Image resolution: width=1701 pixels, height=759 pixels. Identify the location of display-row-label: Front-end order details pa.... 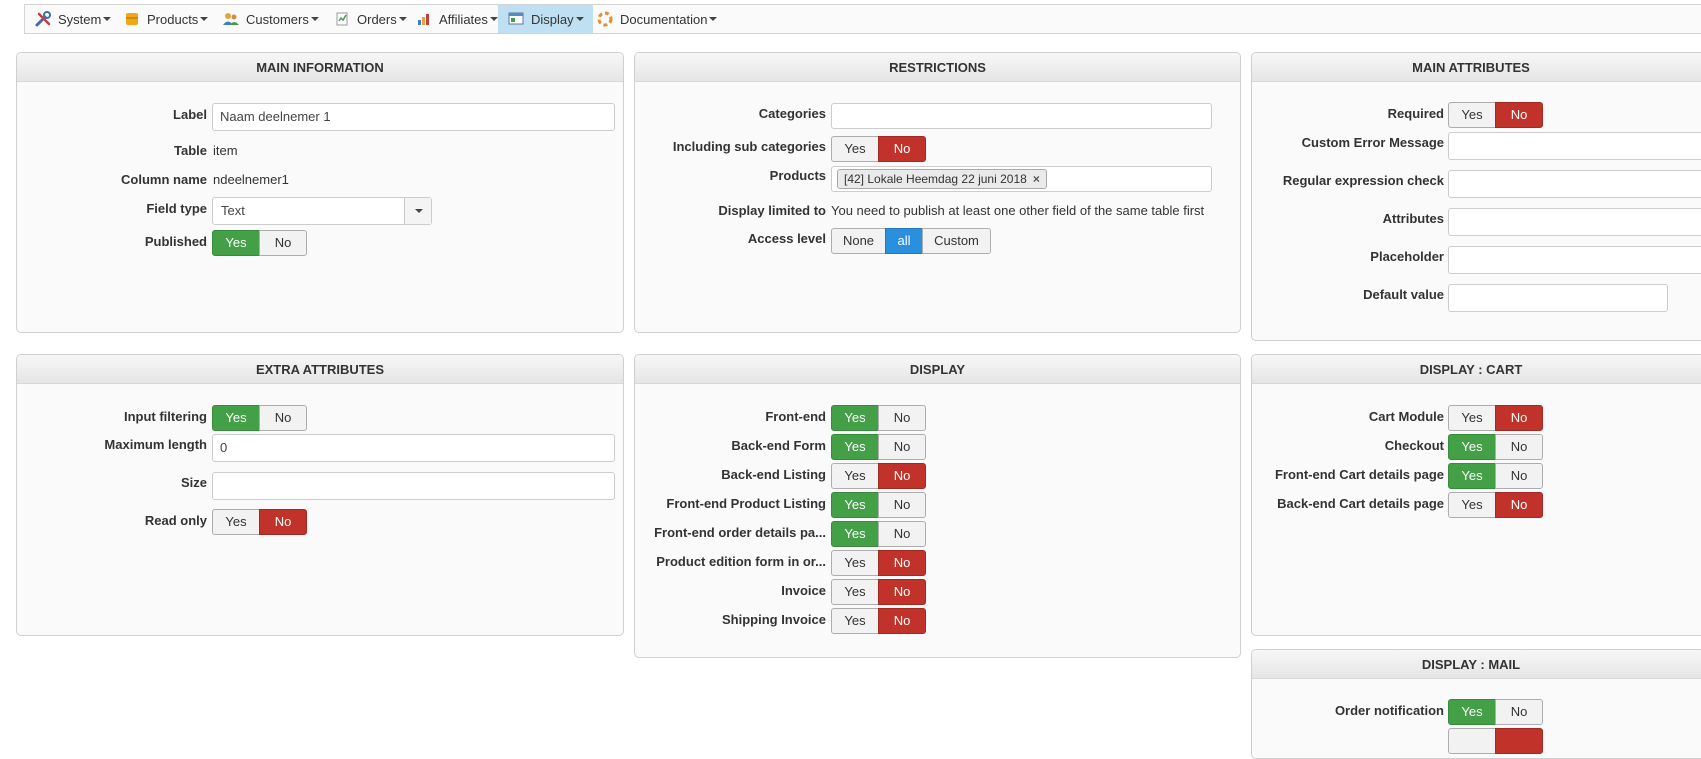
(740, 532).